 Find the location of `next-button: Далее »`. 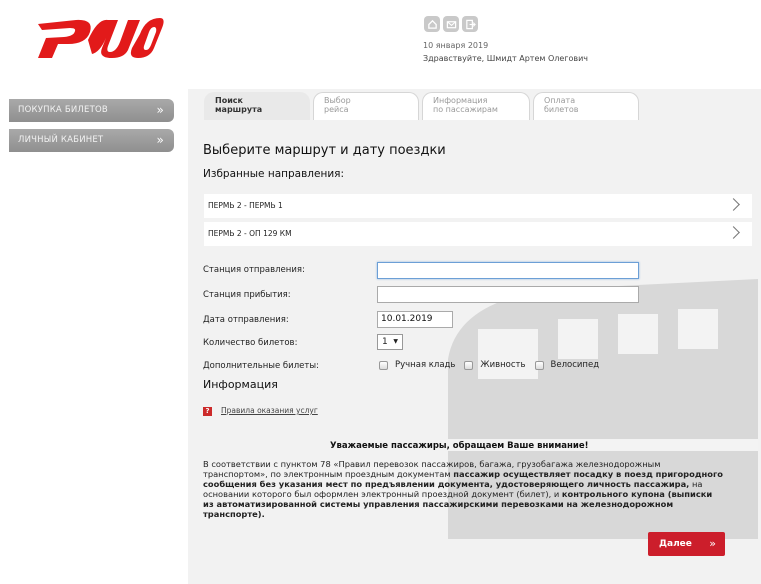

next-button: Далее » is located at coordinates (686, 544).